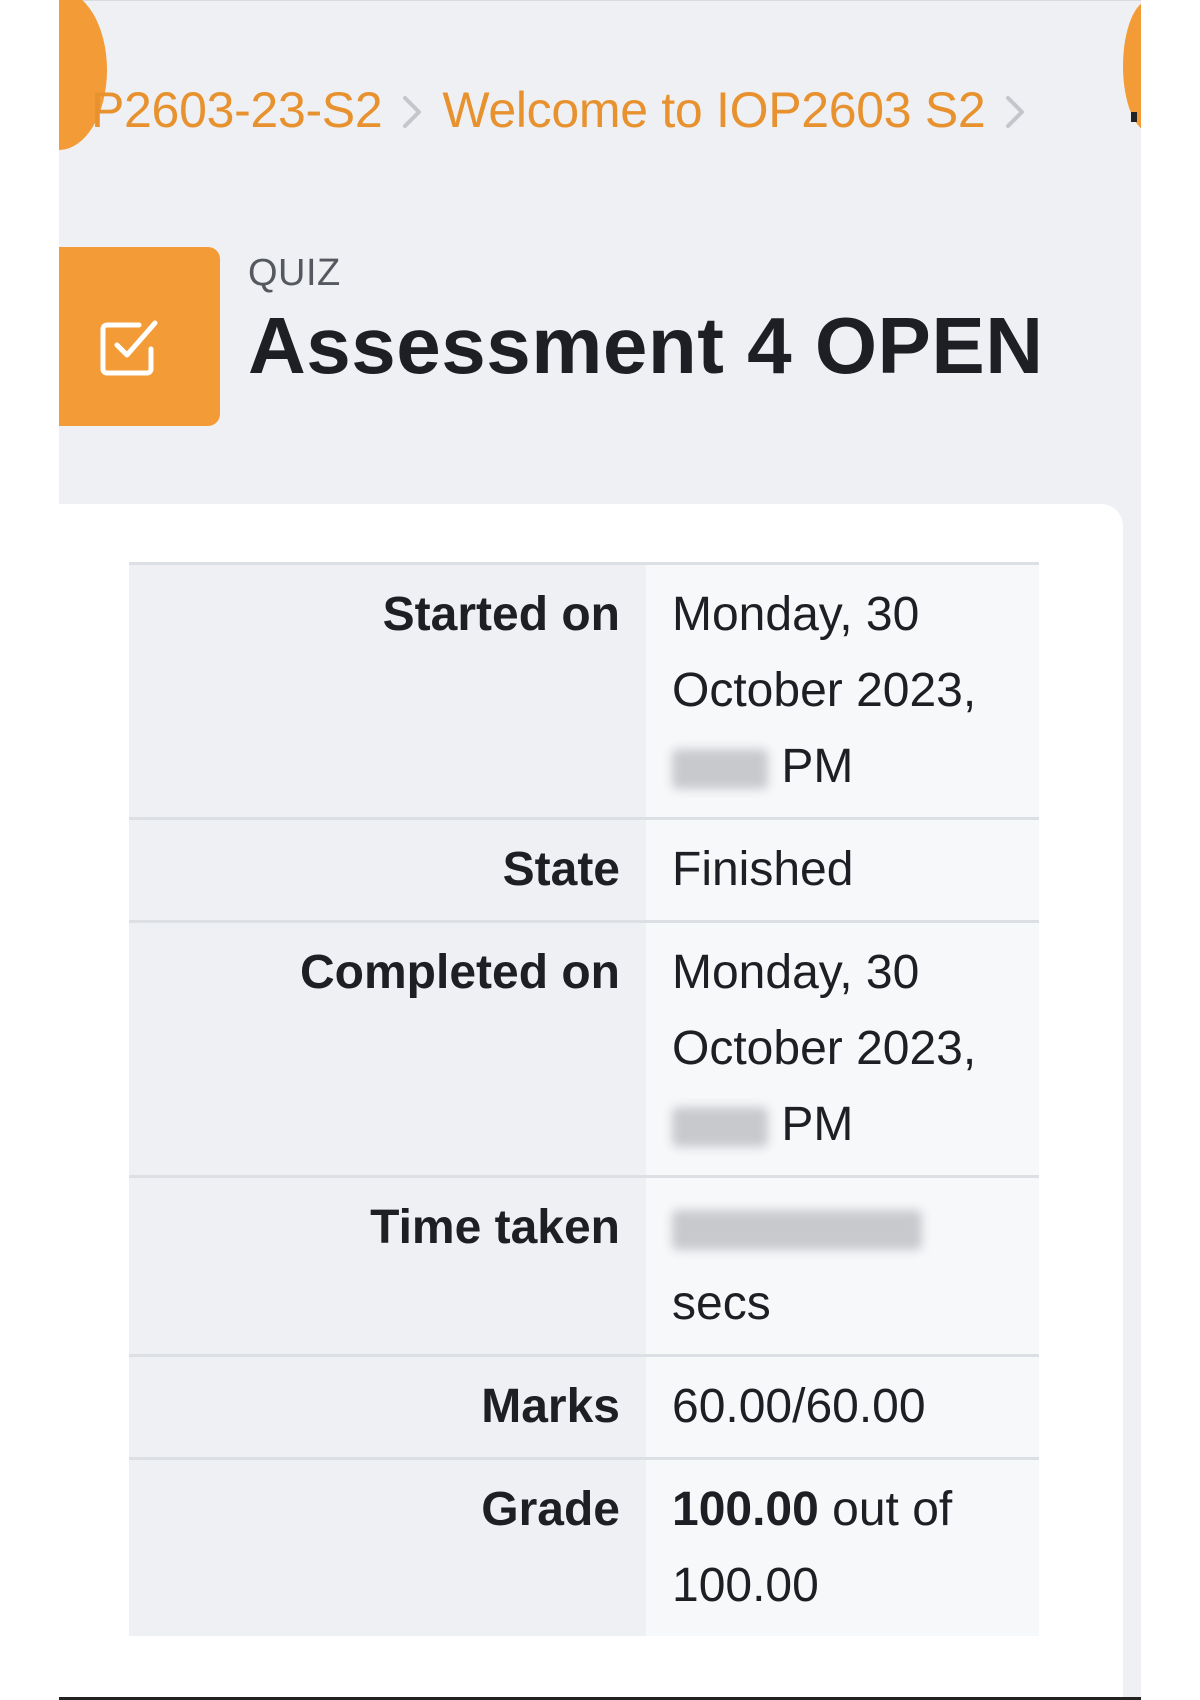 This screenshot has height=1700, width=1200. What do you see at coordinates (387, 1048) in the screenshot?
I see `completed-on-label: Completed on` at bounding box center [387, 1048].